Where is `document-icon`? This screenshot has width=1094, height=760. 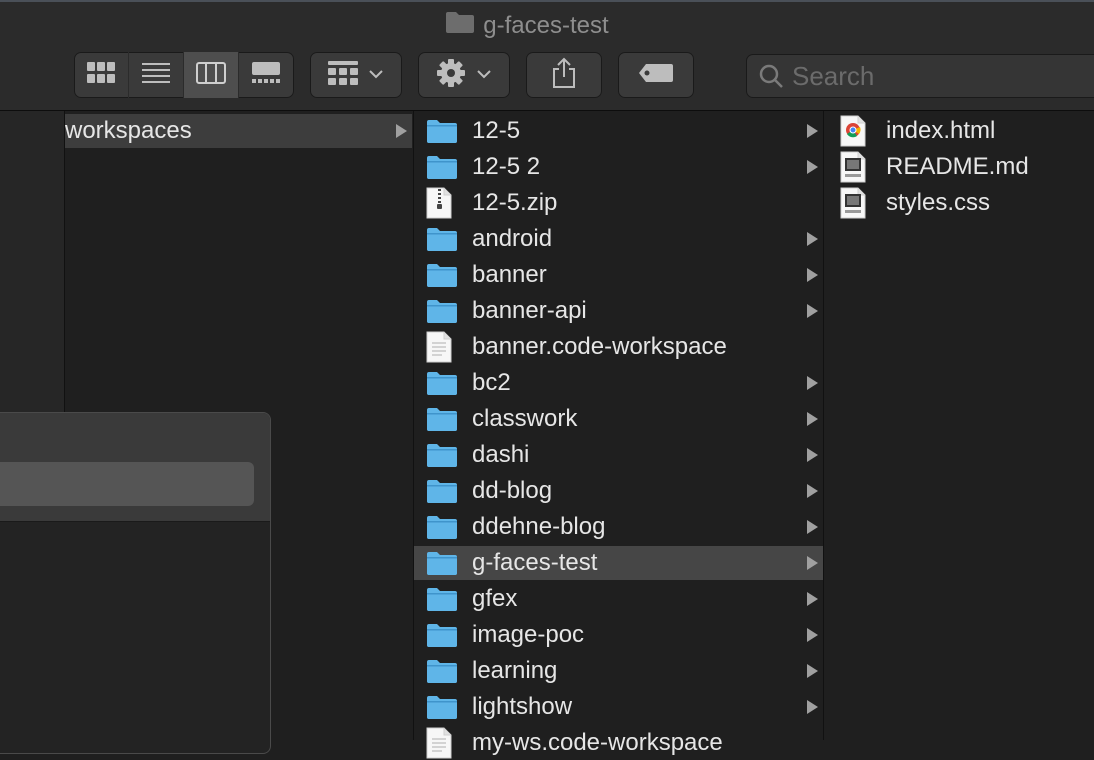 document-icon is located at coordinates (442, 743).